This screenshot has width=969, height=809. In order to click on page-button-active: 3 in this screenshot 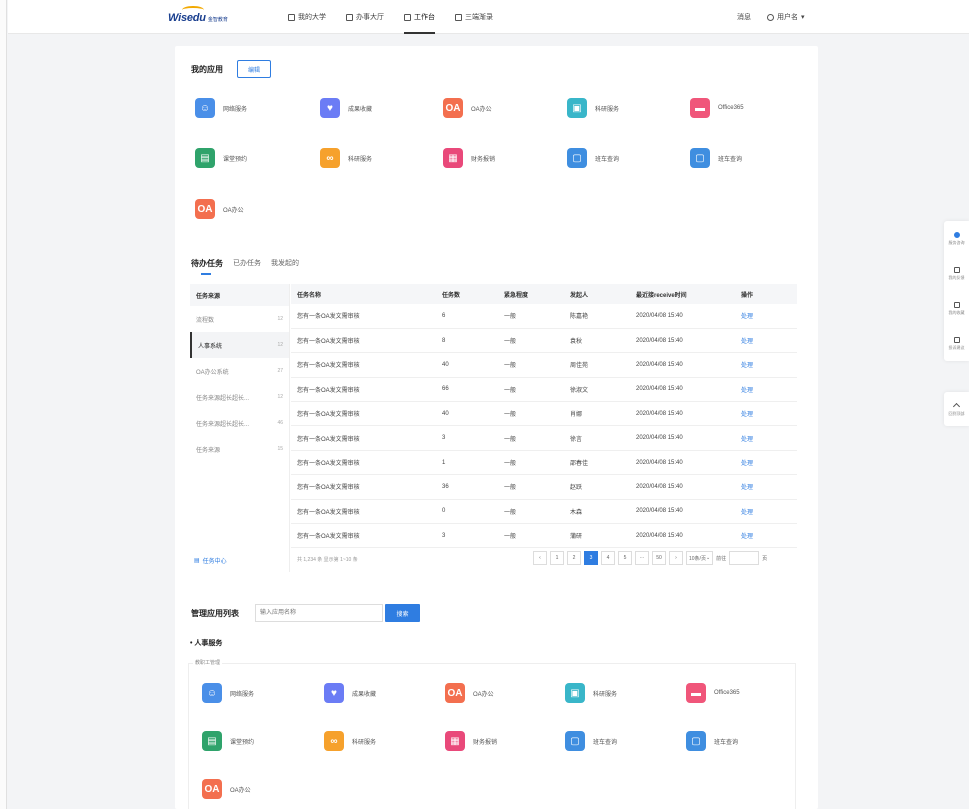, I will do `click(591, 558)`.